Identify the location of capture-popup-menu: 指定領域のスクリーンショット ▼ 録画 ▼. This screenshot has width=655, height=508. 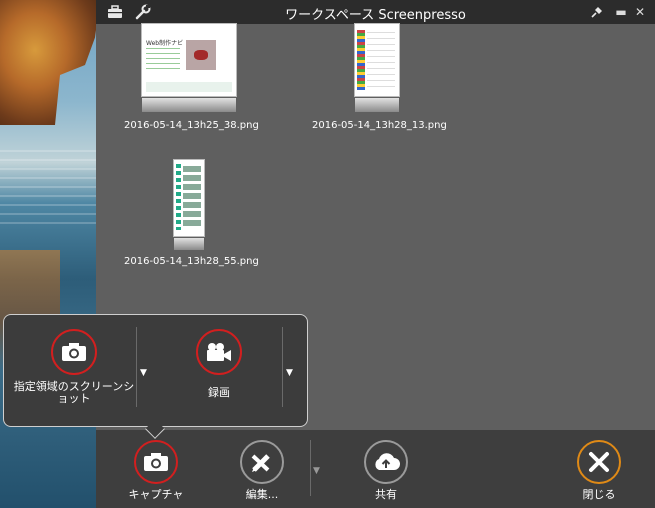
(155, 370).